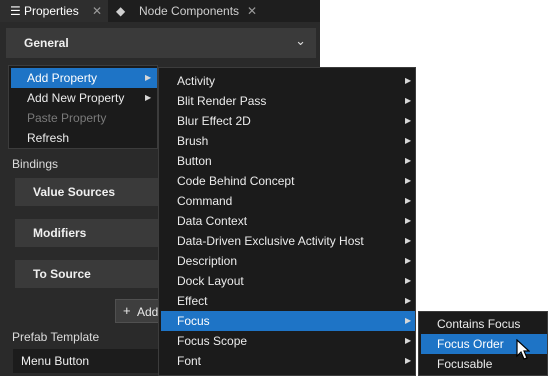 Image resolution: width=548 pixels, height=376 pixels. I want to click on section-title: General, so click(46, 43).